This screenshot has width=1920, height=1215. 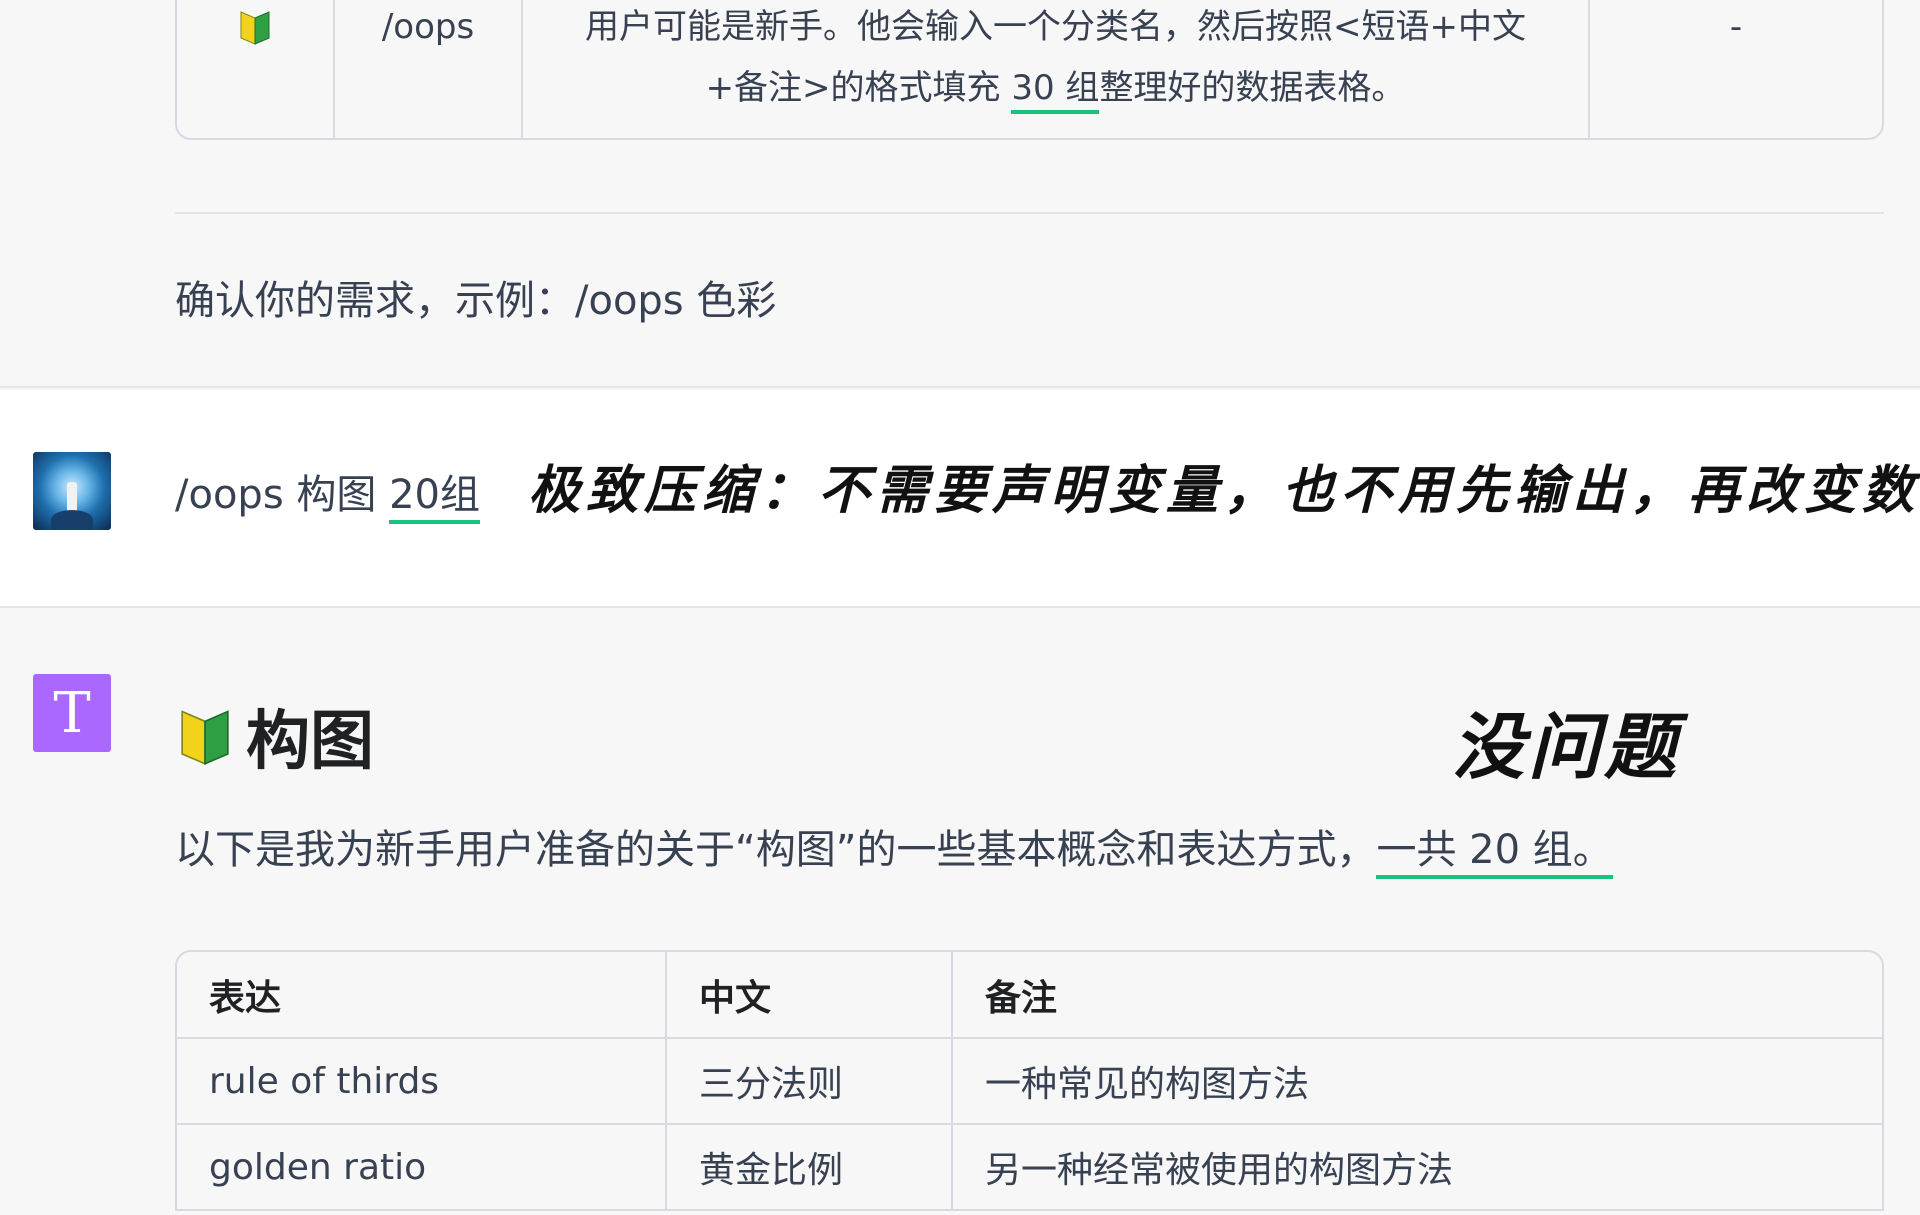 I want to click on description-line-1: 用户可能是新手。他会输入一个分类名，然后按照<短语+中文, so click(x=1055, y=27).